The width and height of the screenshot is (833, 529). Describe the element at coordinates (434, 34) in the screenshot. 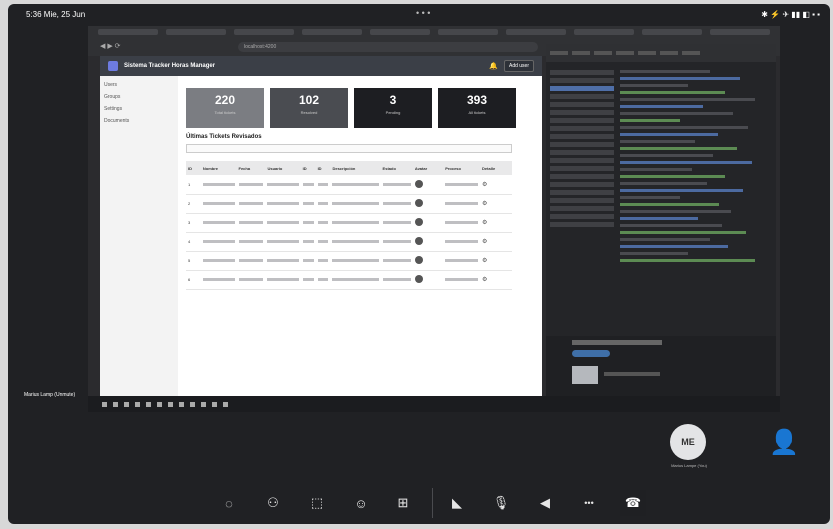

I see `browser-tabs` at that location.